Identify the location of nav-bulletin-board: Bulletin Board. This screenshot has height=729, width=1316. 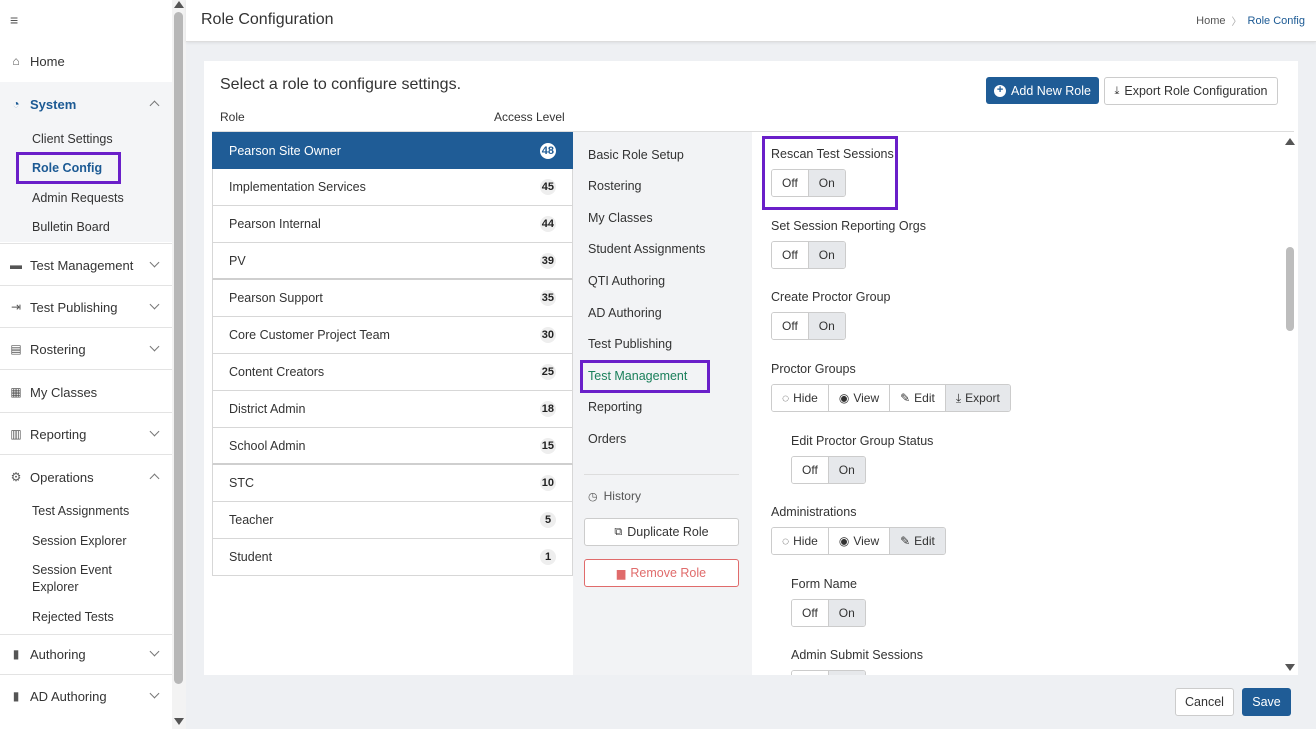
(71, 227).